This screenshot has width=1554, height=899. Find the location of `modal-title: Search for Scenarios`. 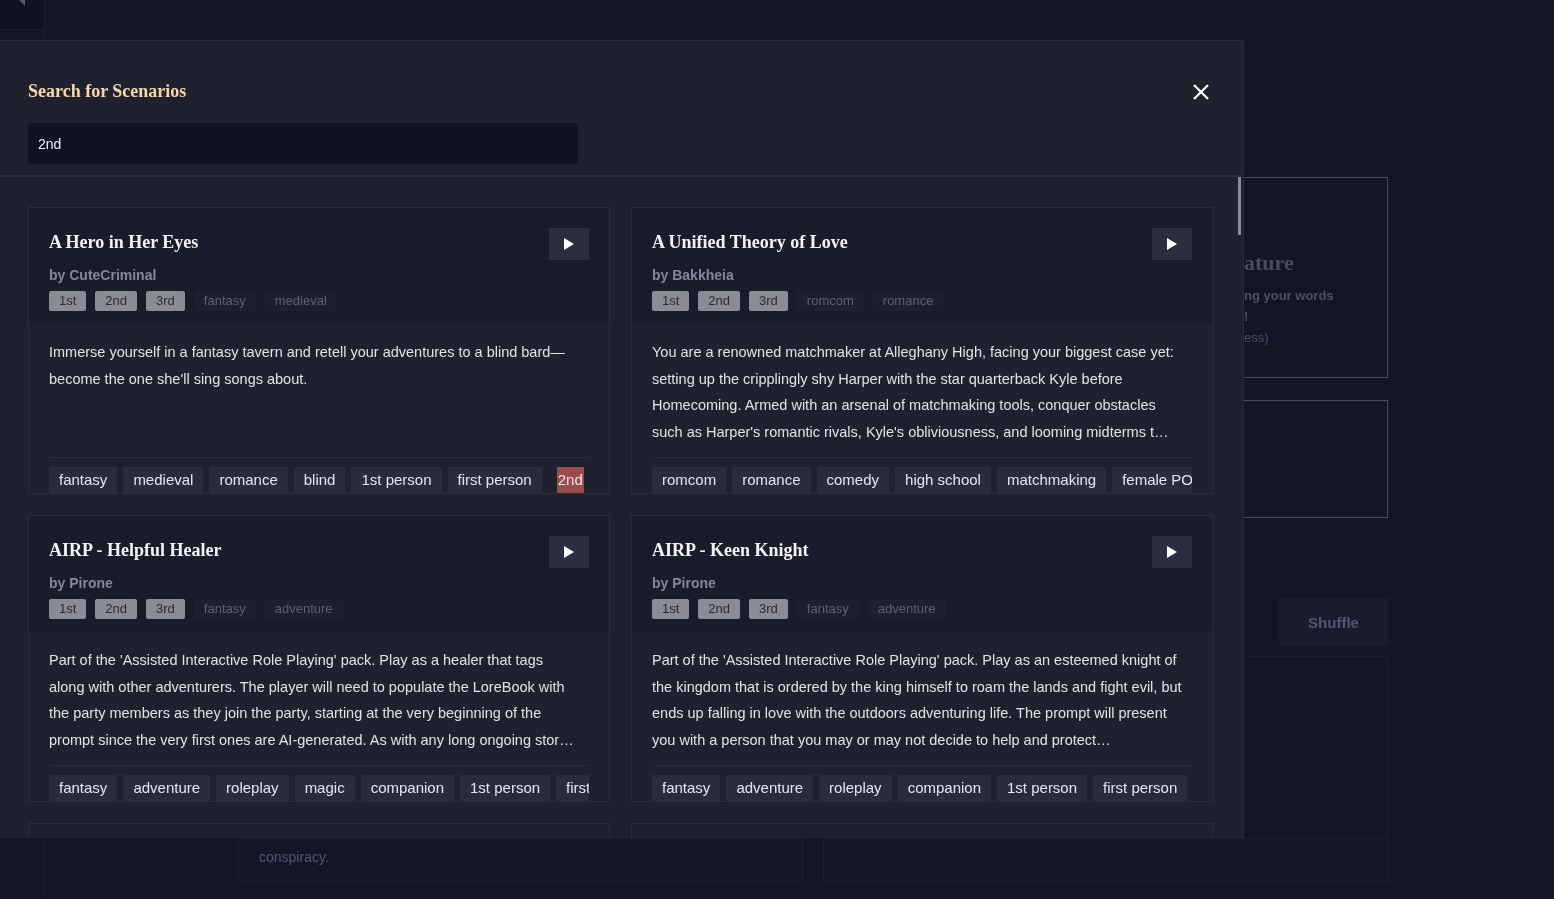

modal-title: Search for Scenarios is located at coordinates (107, 91).